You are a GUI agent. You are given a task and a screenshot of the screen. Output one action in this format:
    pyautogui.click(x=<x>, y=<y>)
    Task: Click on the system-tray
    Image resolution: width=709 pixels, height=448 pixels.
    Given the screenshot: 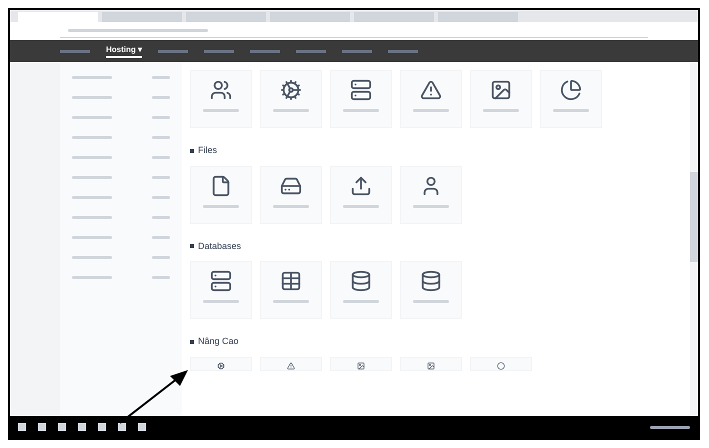 What is the action you would take?
    pyautogui.click(x=670, y=427)
    